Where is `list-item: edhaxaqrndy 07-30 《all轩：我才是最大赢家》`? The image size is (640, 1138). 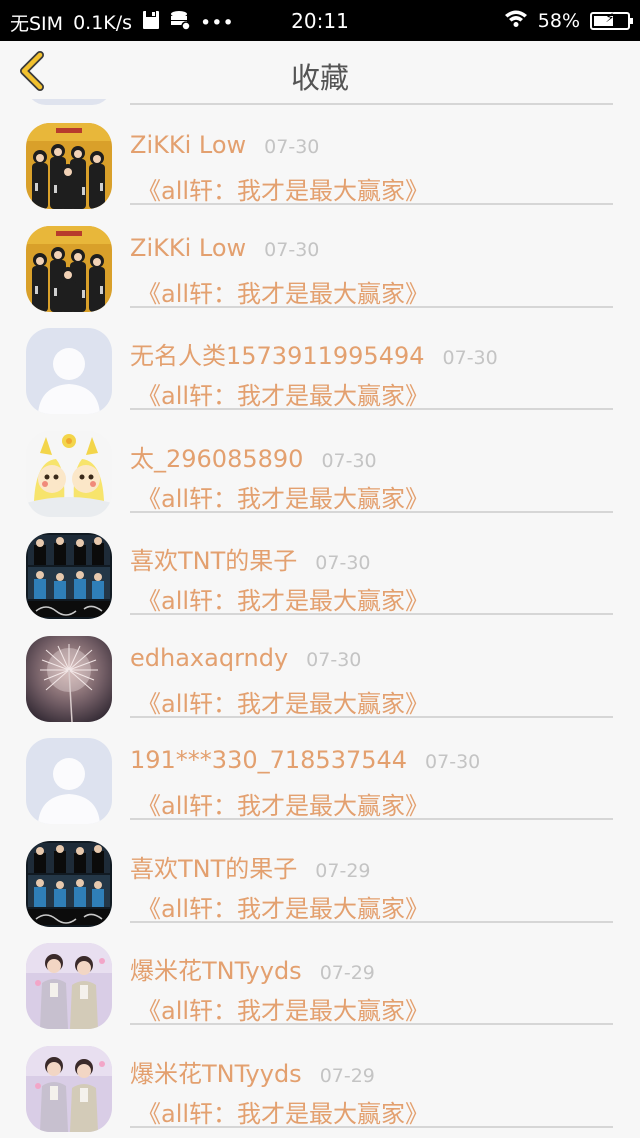 list-item: edhaxaqrndy 07-30 《all轩：我才是最大赢家》 is located at coordinates (320, 669).